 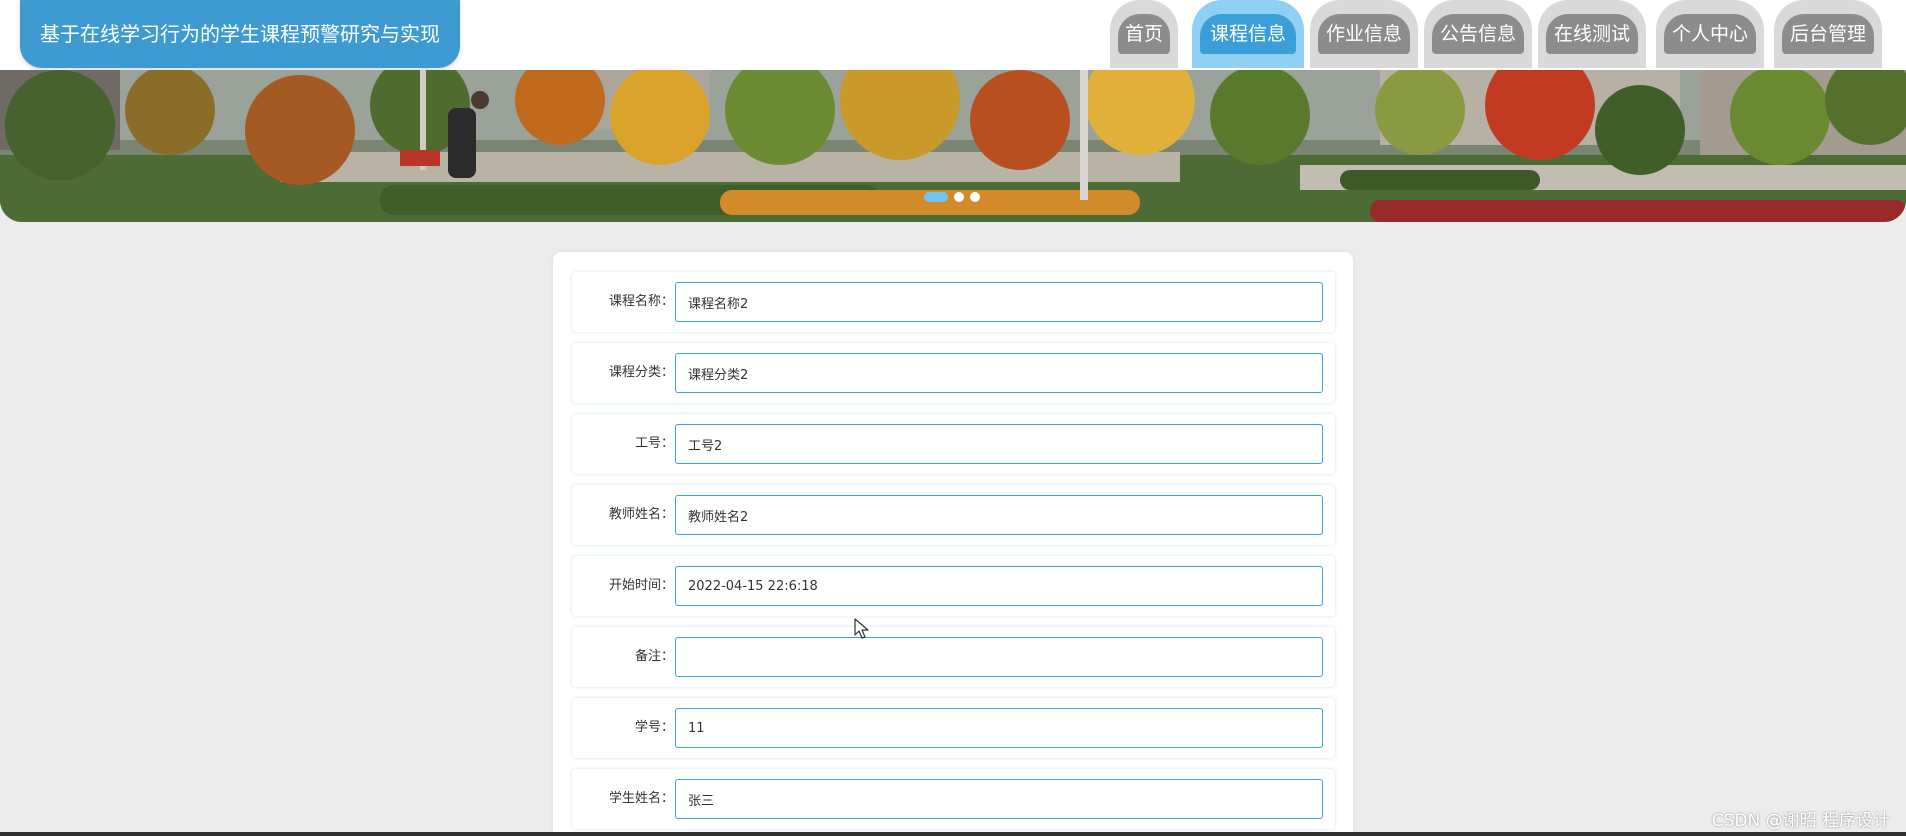 I want to click on nav-tab-label: 在线测试, so click(x=1592, y=34).